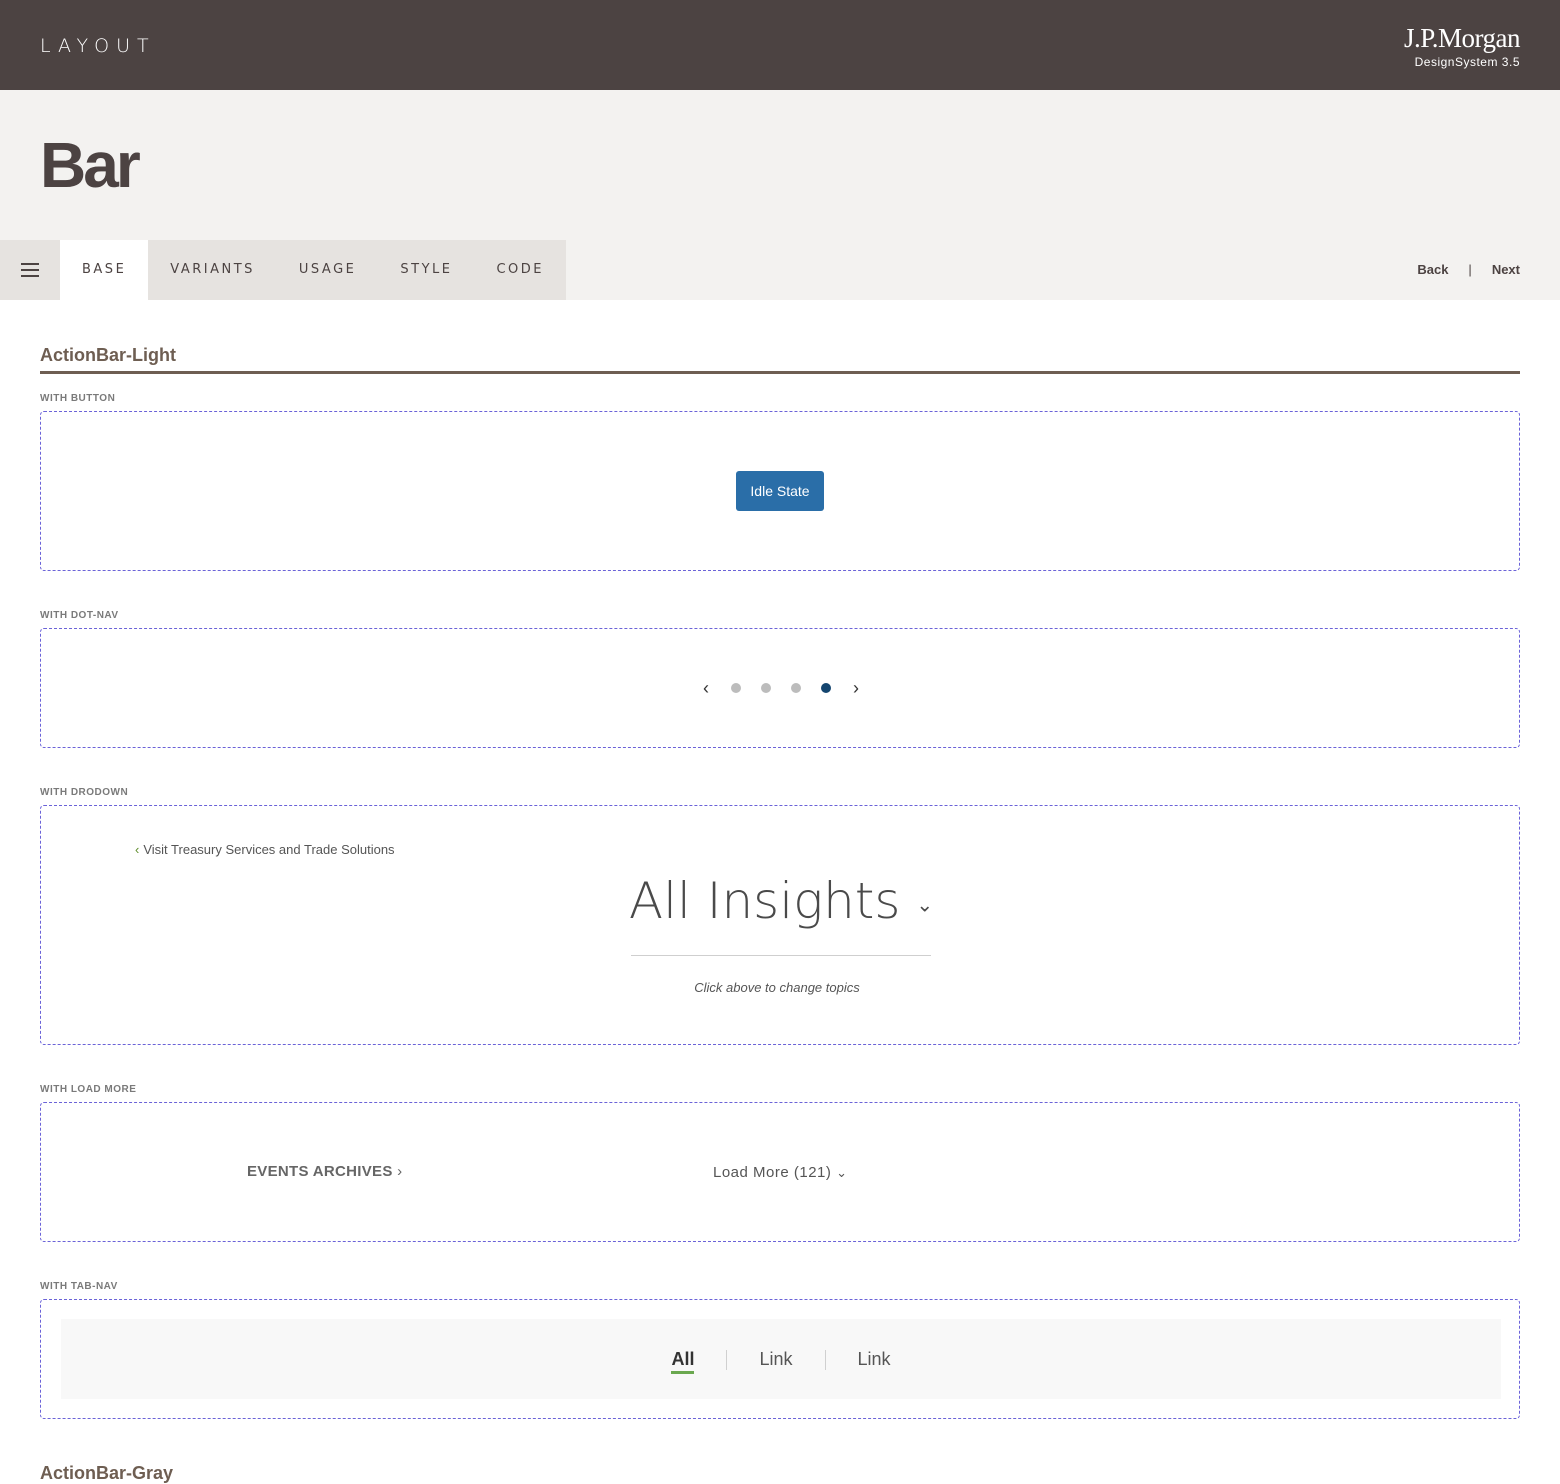 Image resolution: width=1560 pixels, height=1484 pixels. Describe the element at coordinates (1462, 38) in the screenshot. I see `brand-name: J.P.Morgan` at that location.